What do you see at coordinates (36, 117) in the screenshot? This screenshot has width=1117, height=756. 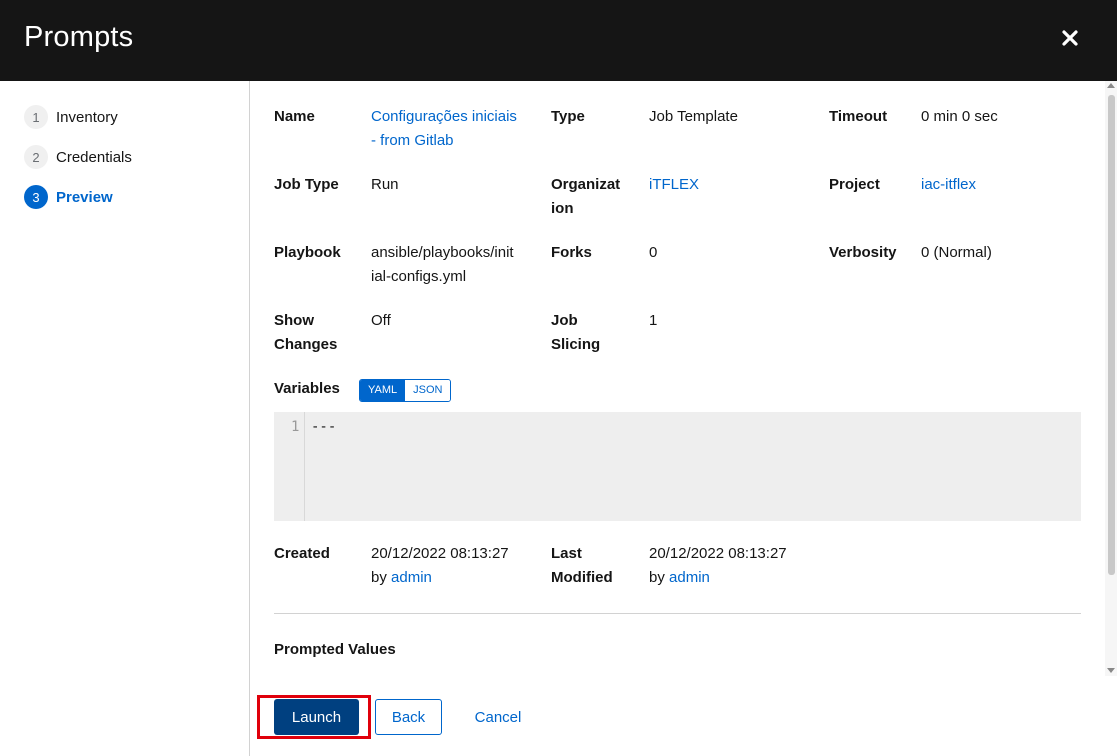 I see `step-number: 1` at bounding box center [36, 117].